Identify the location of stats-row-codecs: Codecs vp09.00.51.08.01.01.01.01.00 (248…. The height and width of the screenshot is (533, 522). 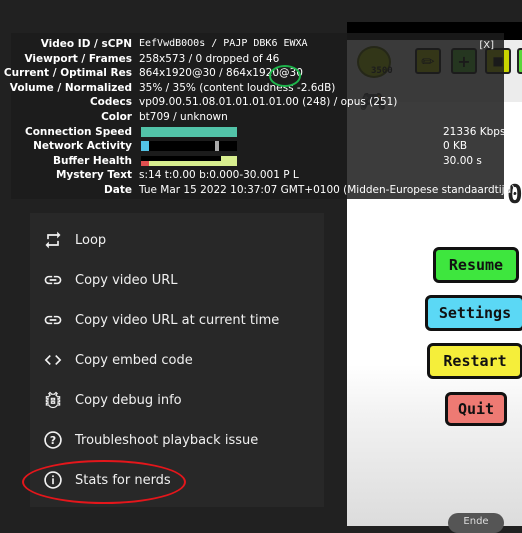
(257, 102).